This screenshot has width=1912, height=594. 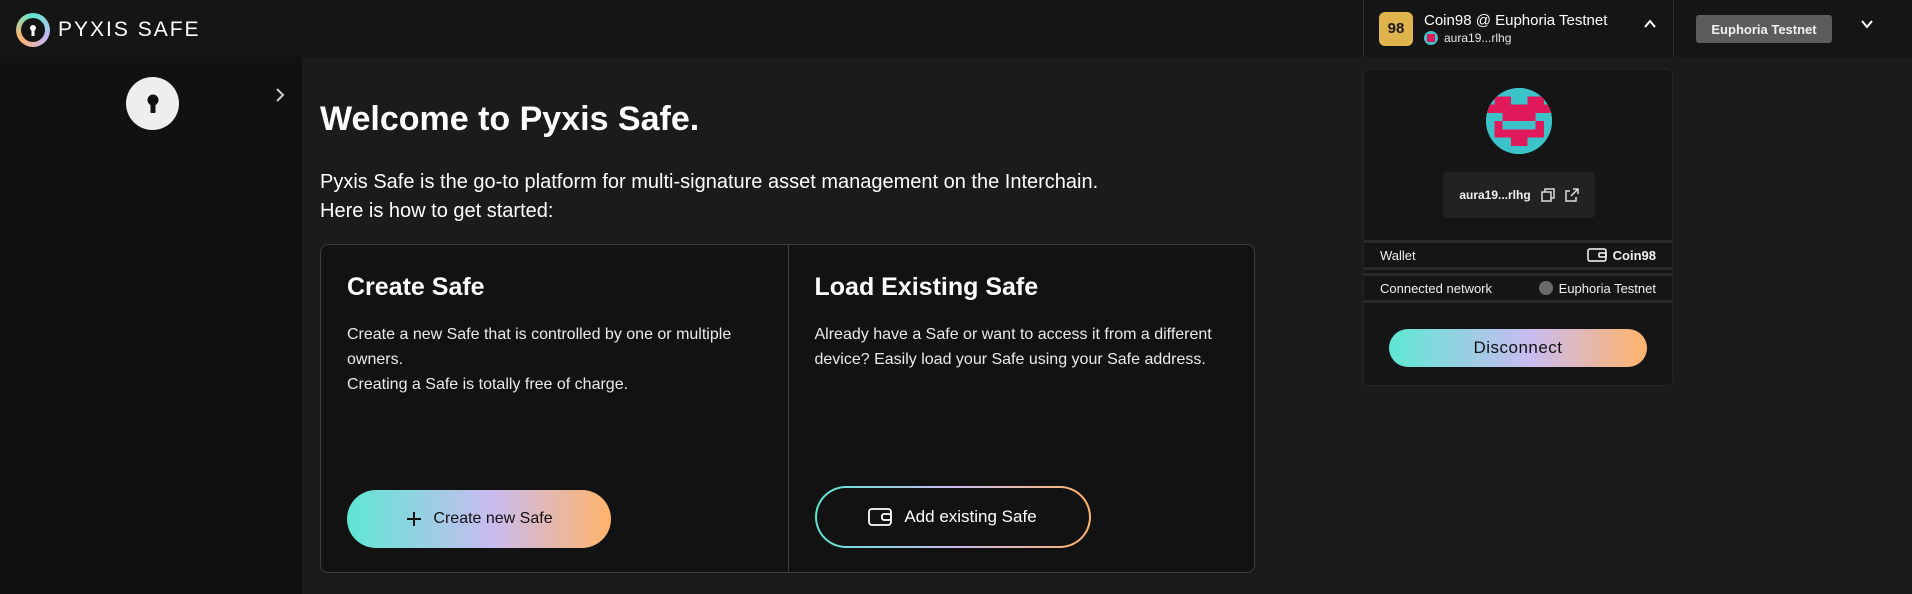 What do you see at coordinates (510, 119) in the screenshot?
I see `page-title: Welcome to Pyxis Safe.` at bounding box center [510, 119].